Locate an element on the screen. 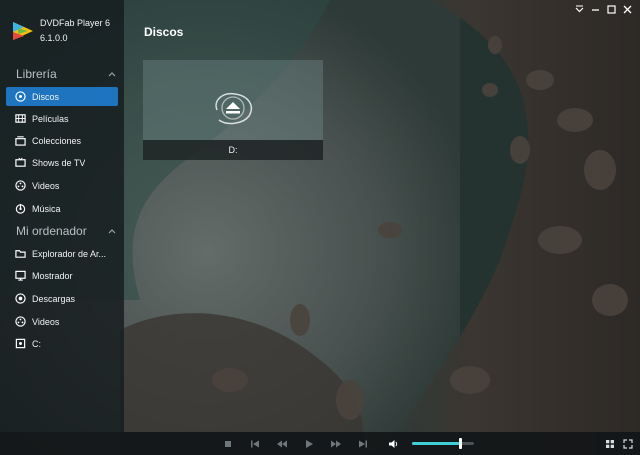 The image size is (640, 455). section-library-title: Librería is located at coordinates (36, 74).